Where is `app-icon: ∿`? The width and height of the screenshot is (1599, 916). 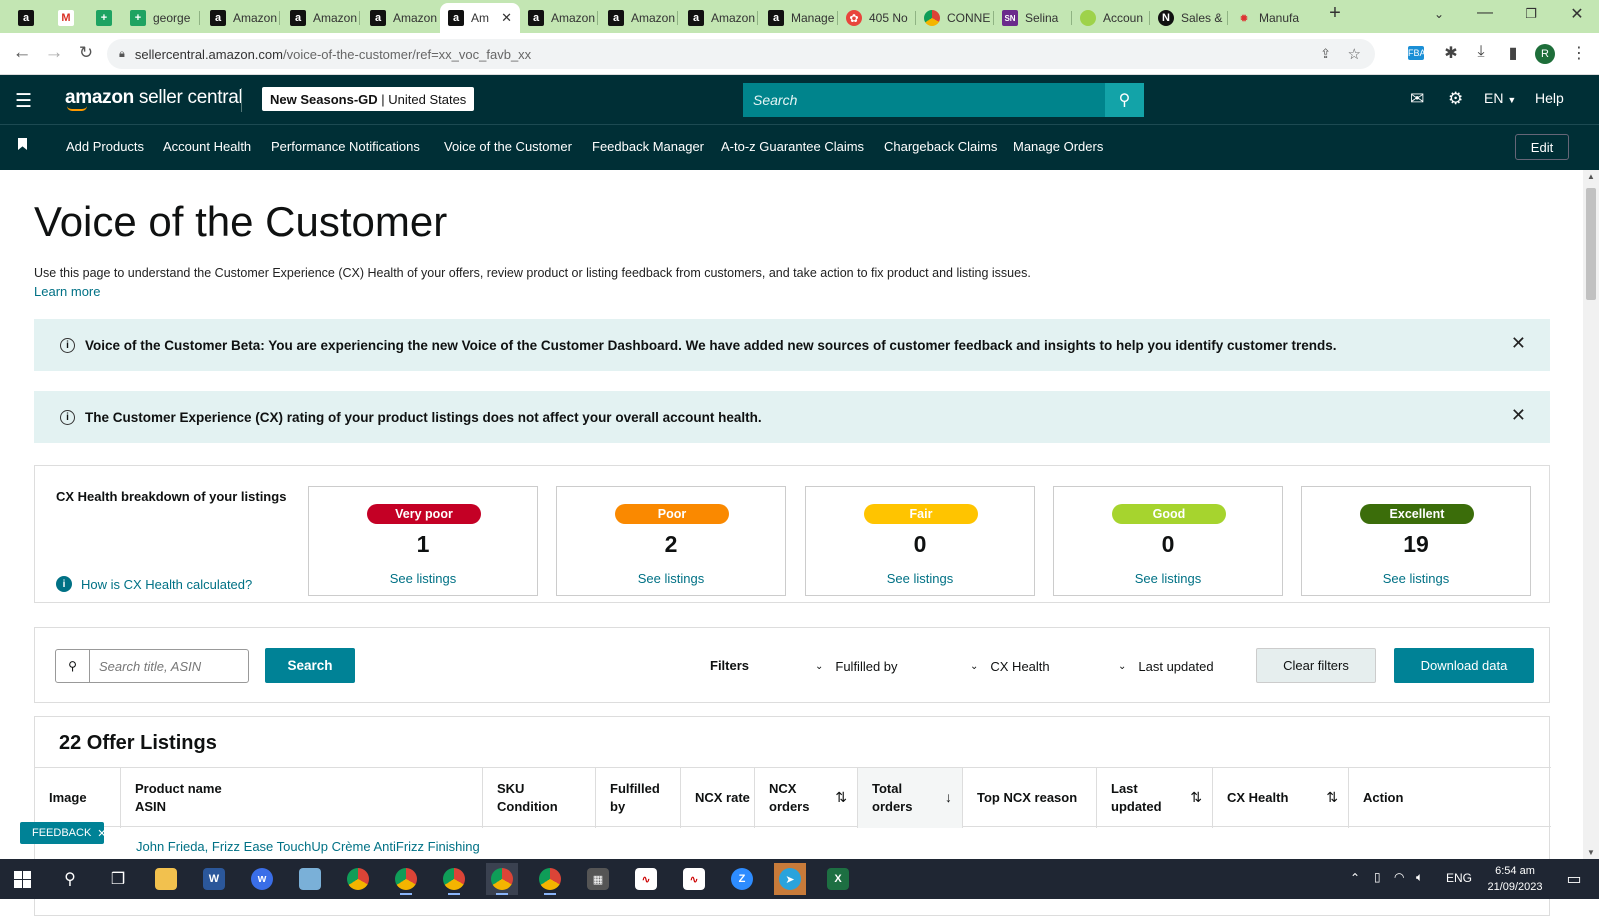 app-icon: ∿ is located at coordinates (646, 879).